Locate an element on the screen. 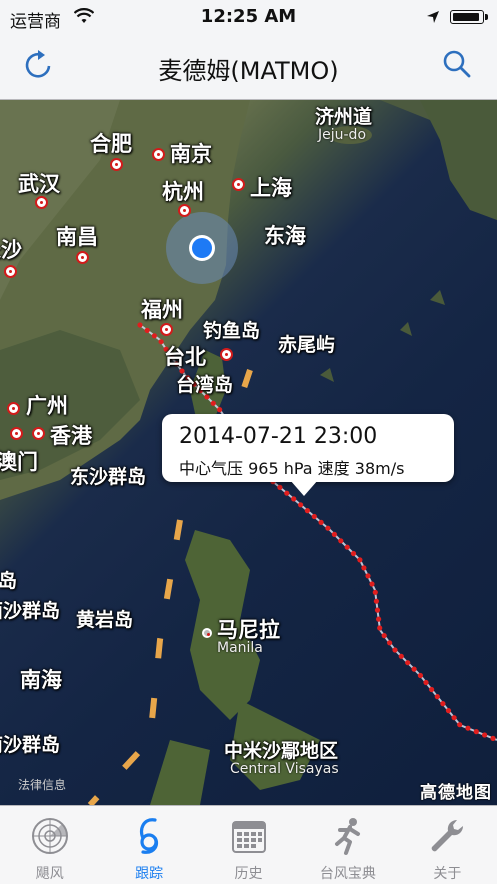 This screenshot has width=497, height=884. label-nanchang: 南昌 is located at coordinates (77, 237).